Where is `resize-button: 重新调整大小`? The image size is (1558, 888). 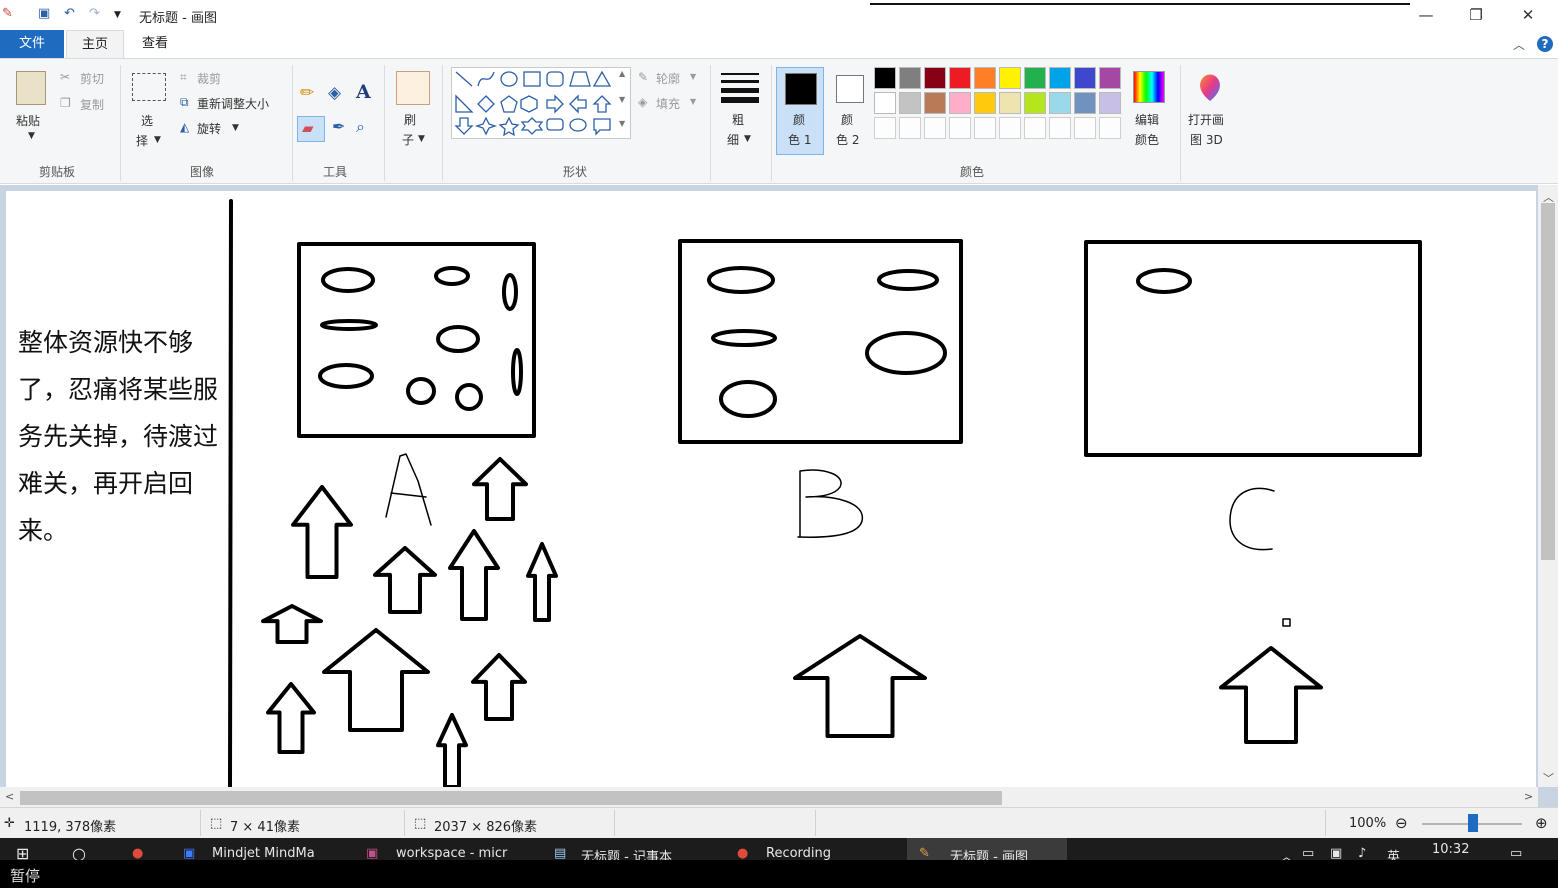
resize-button: 重新调整大小 is located at coordinates (233, 103).